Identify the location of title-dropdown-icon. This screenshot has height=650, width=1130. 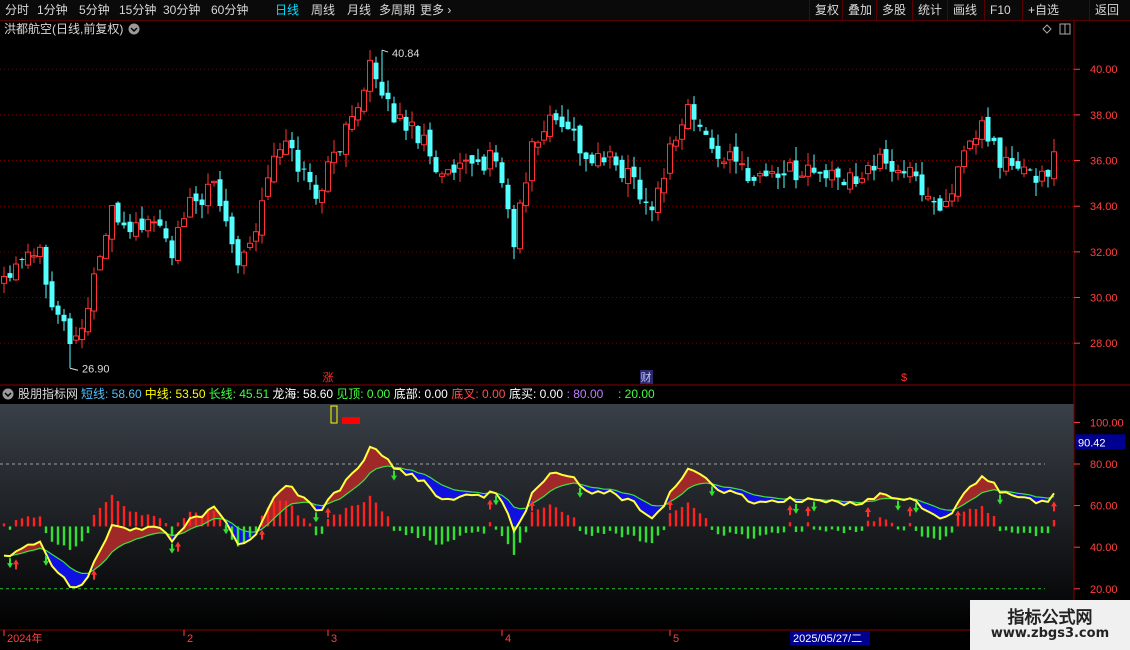
(134, 29).